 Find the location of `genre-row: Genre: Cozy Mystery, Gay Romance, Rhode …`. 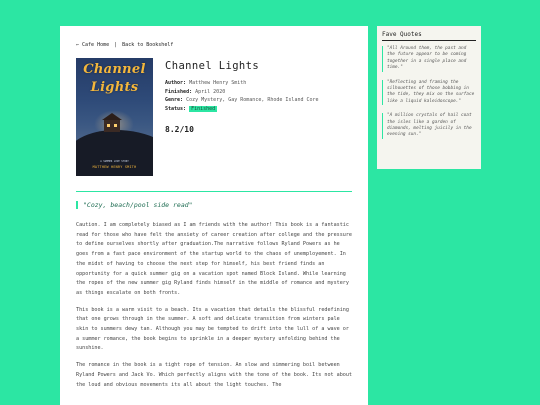

genre-row: Genre: Cozy Mystery, Gay Romance, Rhode … is located at coordinates (258, 100).